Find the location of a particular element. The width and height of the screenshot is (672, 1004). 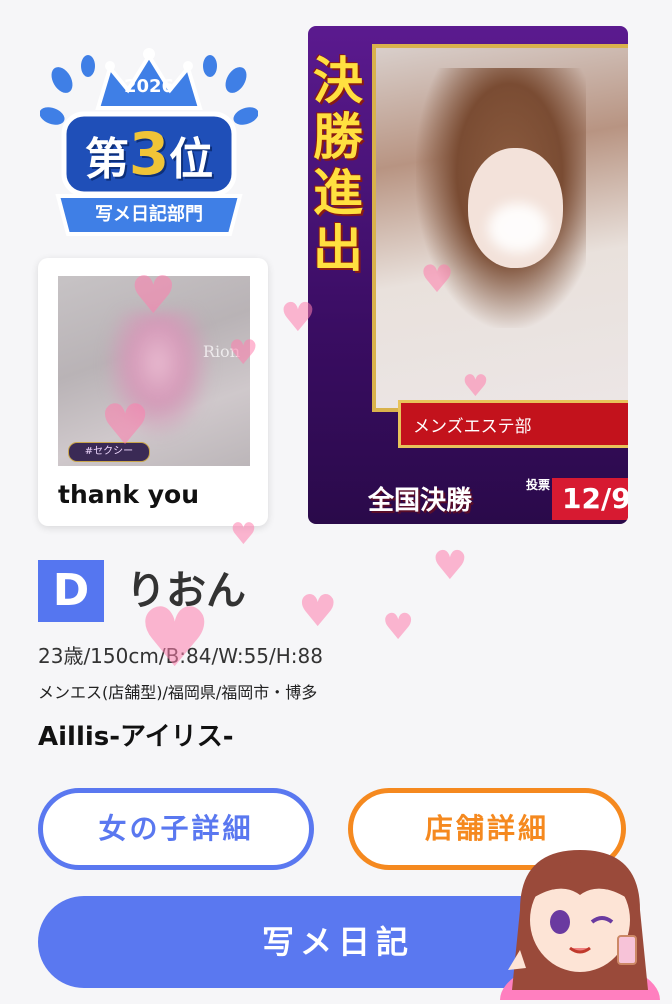

girl-detail-button: 女の子詳細 is located at coordinates (176, 829).